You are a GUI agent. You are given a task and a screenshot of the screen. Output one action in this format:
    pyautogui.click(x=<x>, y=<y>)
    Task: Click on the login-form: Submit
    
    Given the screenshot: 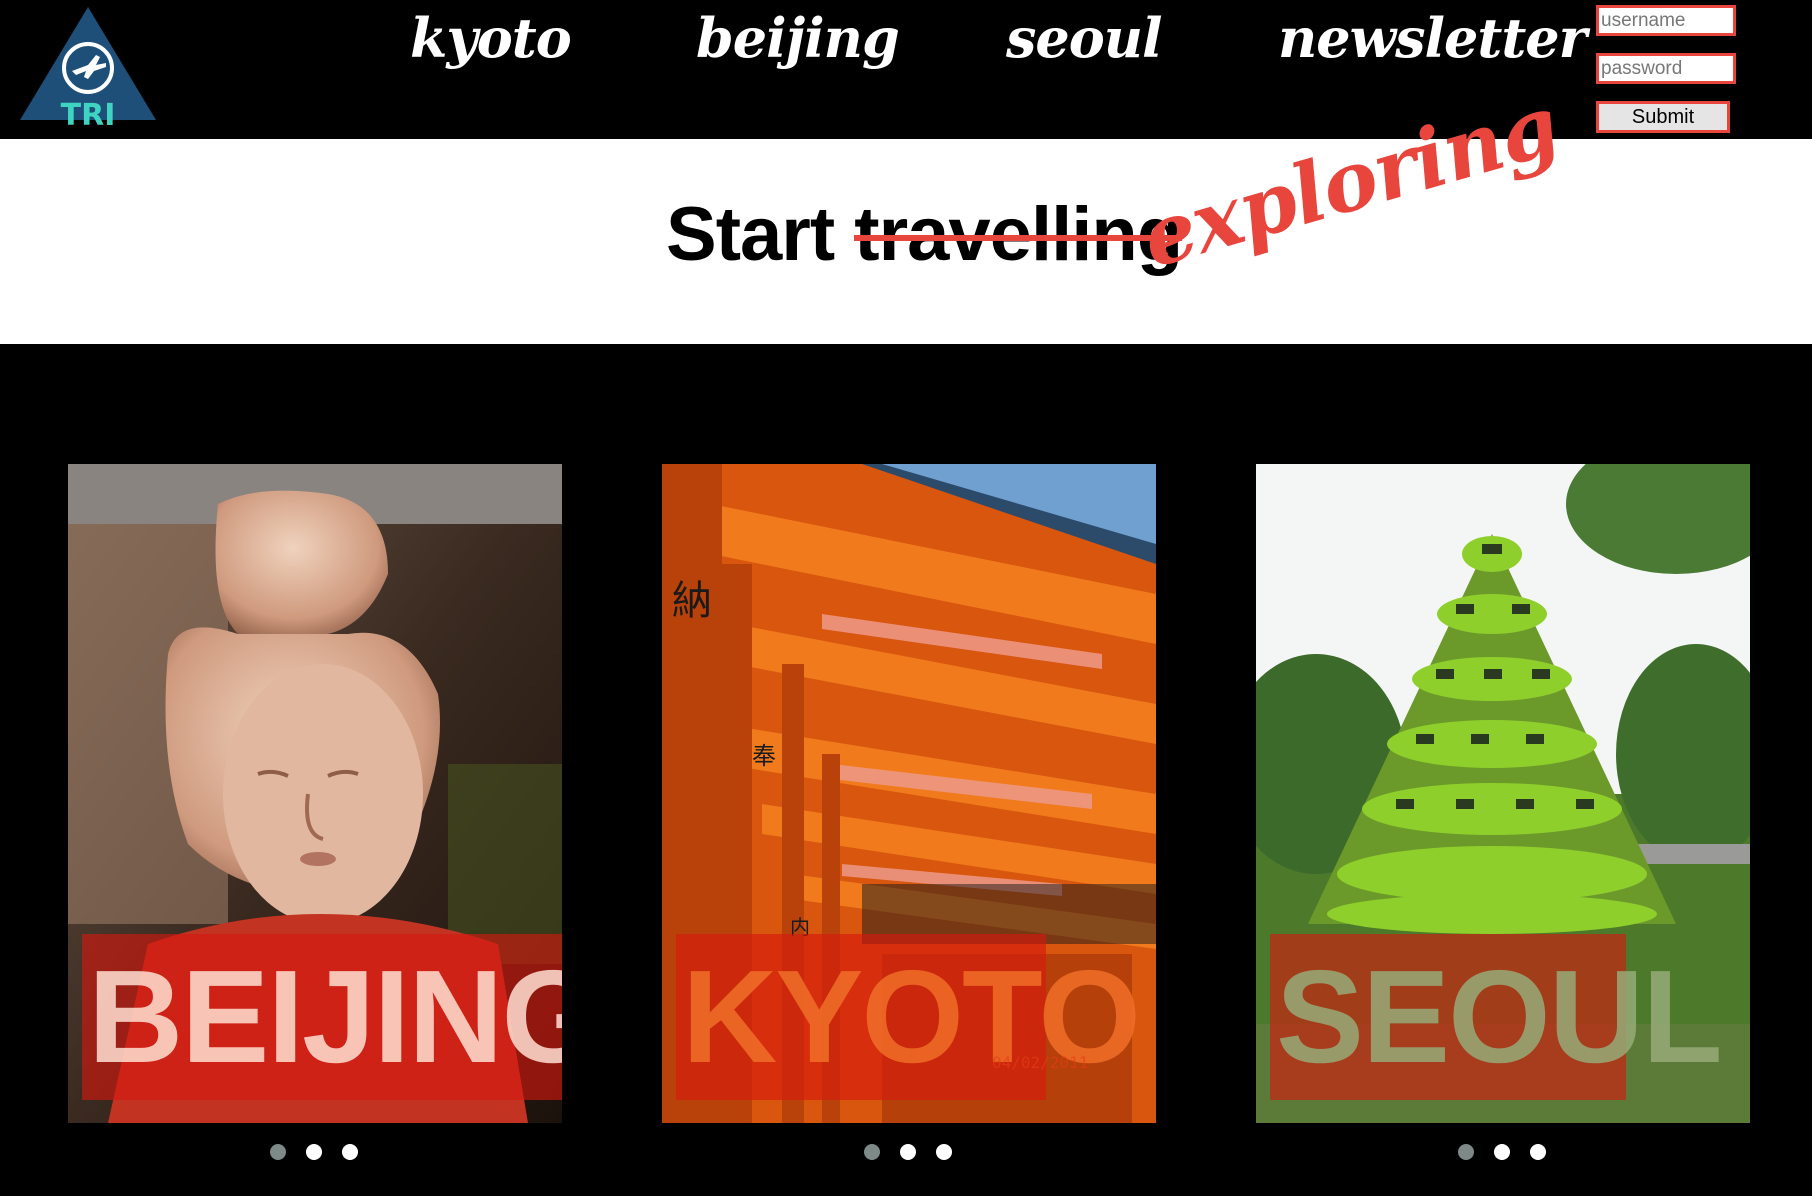 What is the action you would take?
    pyautogui.click(x=1666, y=69)
    